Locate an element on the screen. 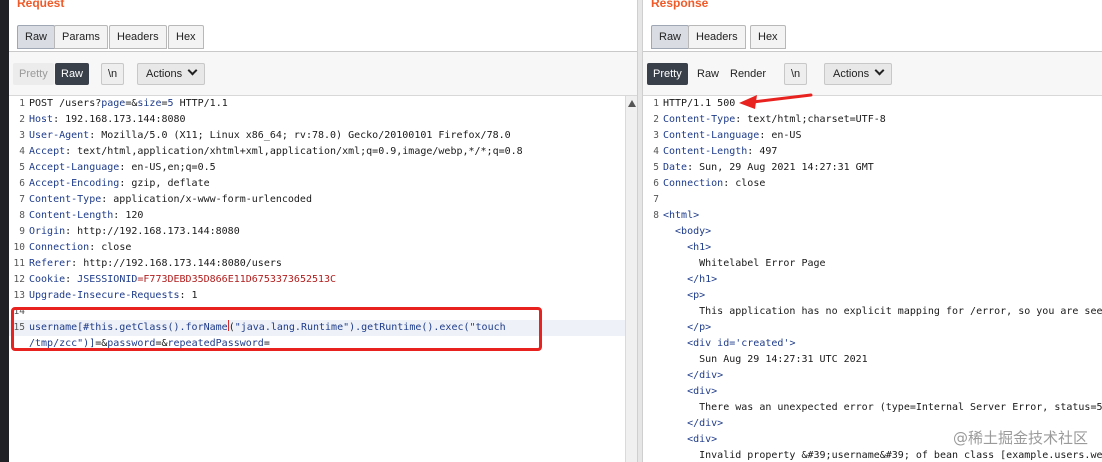 This screenshot has width=1102, height=462. line-number: 7 is located at coordinates (22, 199).